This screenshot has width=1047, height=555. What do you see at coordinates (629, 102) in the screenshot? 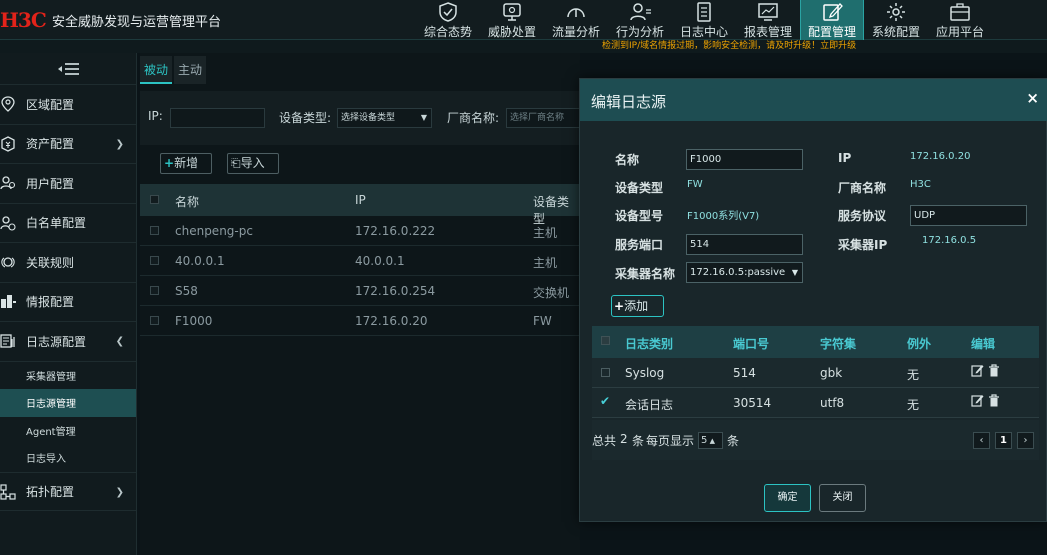
I see `dialog-title: 编辑日志源` at bounding box center [629, 102].